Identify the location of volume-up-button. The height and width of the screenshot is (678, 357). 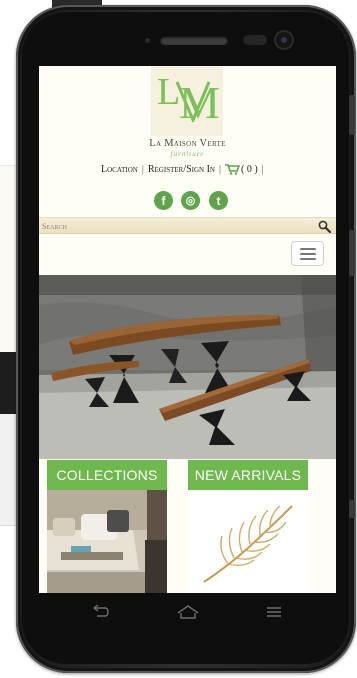
(352, 115).